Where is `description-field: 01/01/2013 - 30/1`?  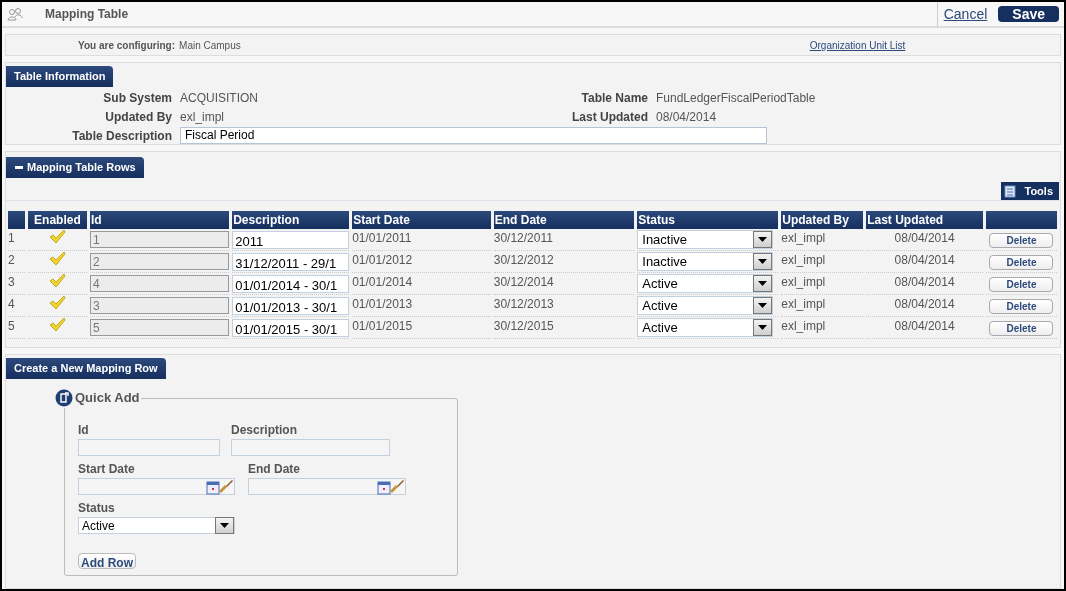 description-field: 01/01/2013 - 30/1 is located at coordinates (291, 305).